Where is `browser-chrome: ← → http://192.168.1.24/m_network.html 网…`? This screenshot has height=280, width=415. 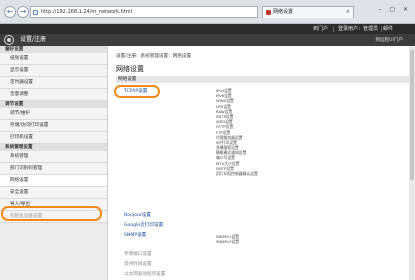 browser-chrome: ← → http://192.168.1.24/m_network.html 网… is located at coordinates (207, 12).